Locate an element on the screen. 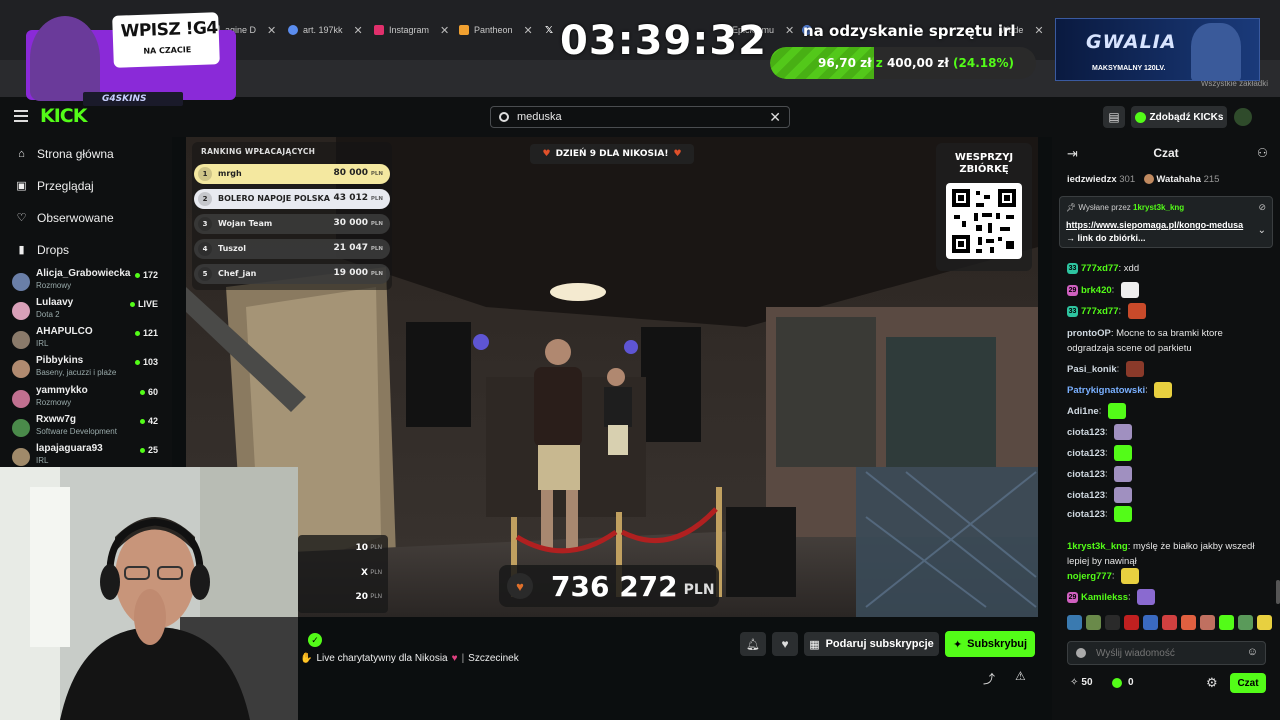 This screenshot has height=720, width=1280. star-icon: ✦ is located at coordinates (957, 644).